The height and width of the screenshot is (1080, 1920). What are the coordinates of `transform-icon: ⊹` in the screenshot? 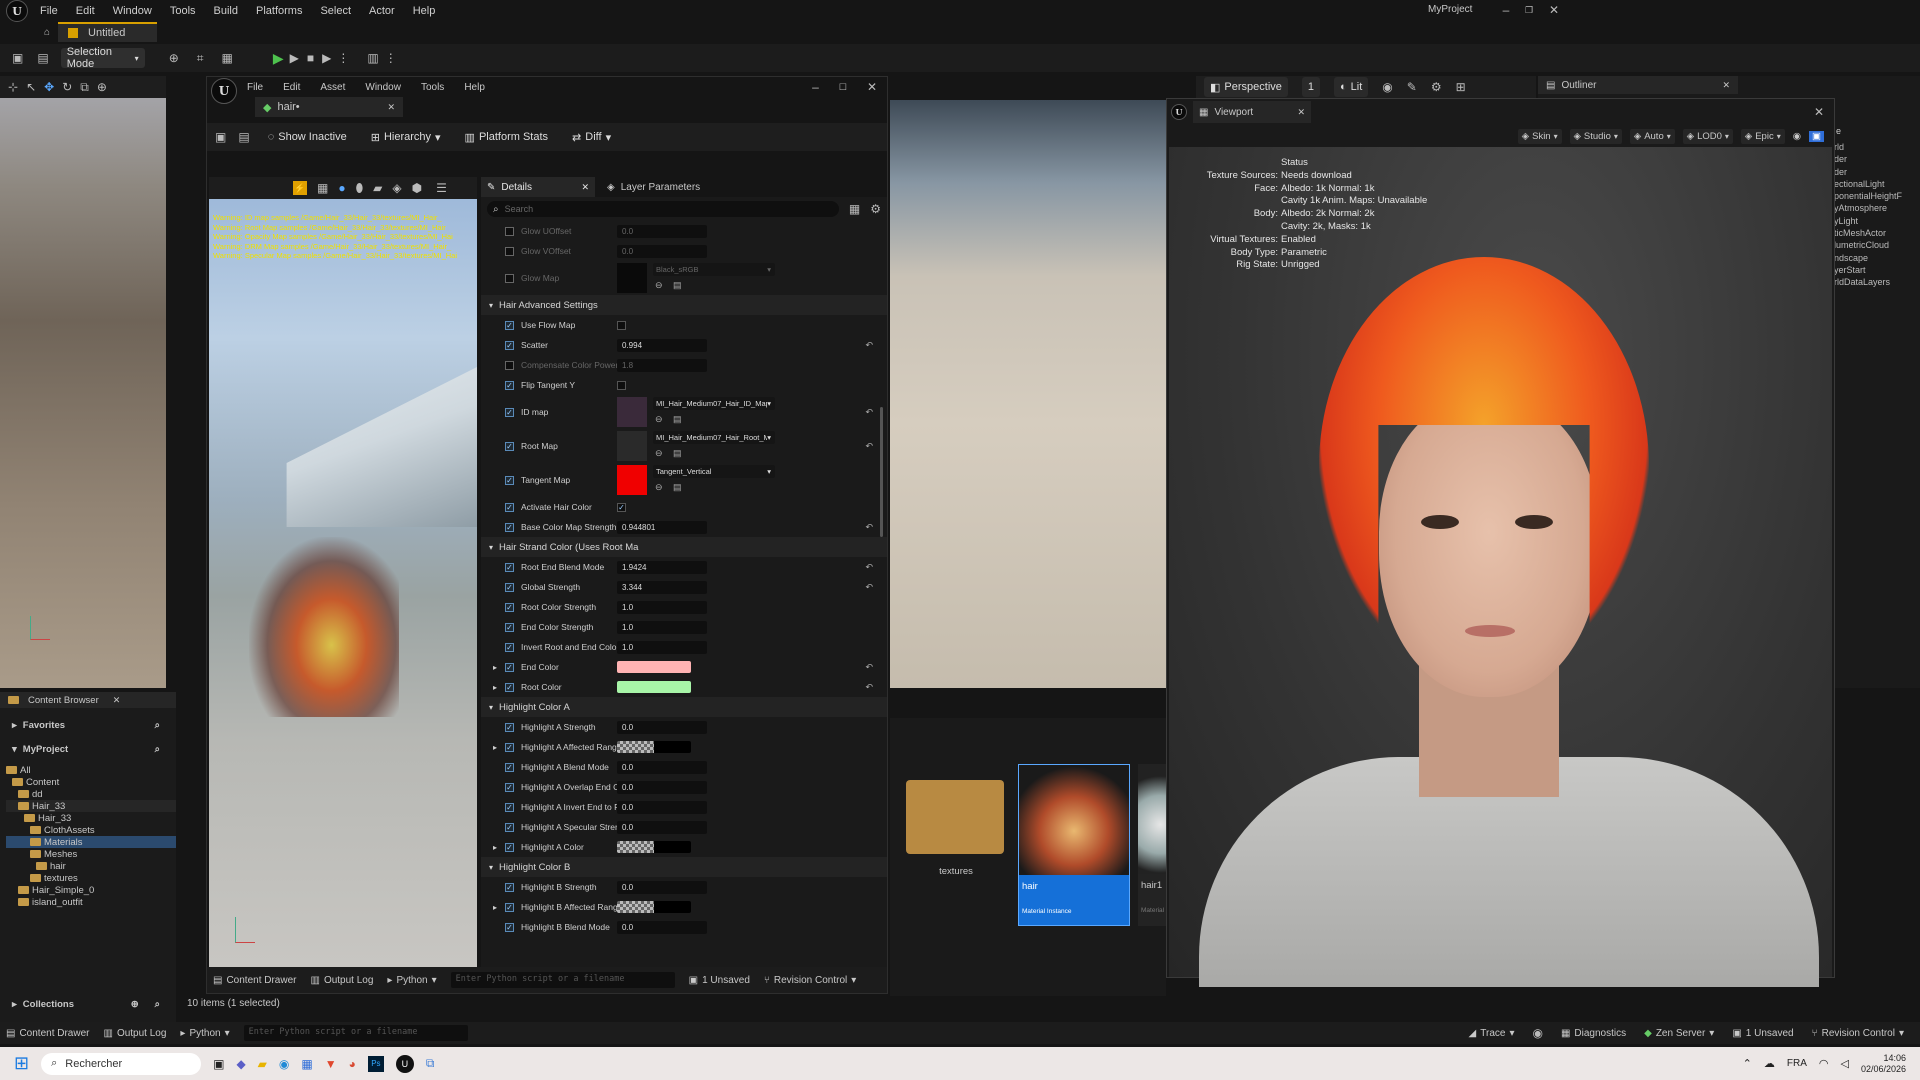 It's located at (13, 87).